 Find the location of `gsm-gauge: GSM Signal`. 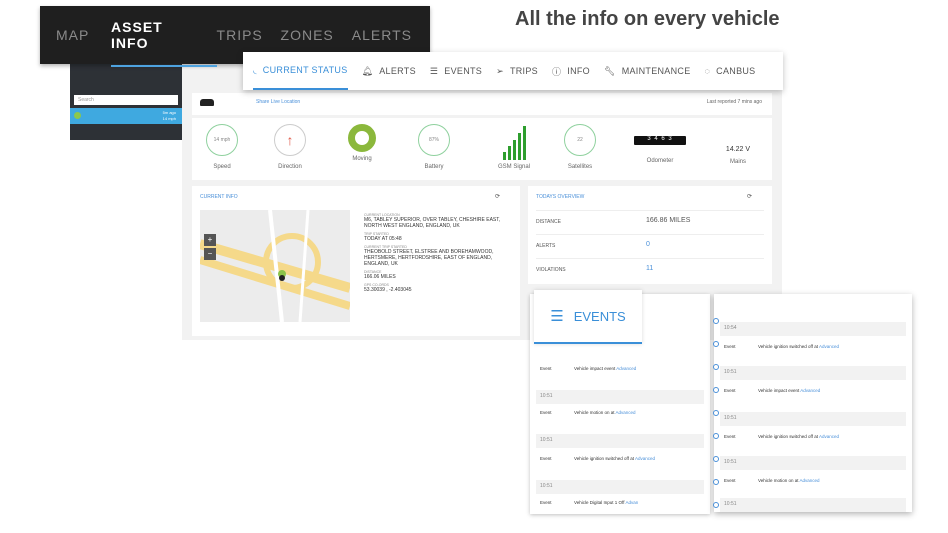

gsm-gauge: GSM Signal is located at coordinates (514, 147).